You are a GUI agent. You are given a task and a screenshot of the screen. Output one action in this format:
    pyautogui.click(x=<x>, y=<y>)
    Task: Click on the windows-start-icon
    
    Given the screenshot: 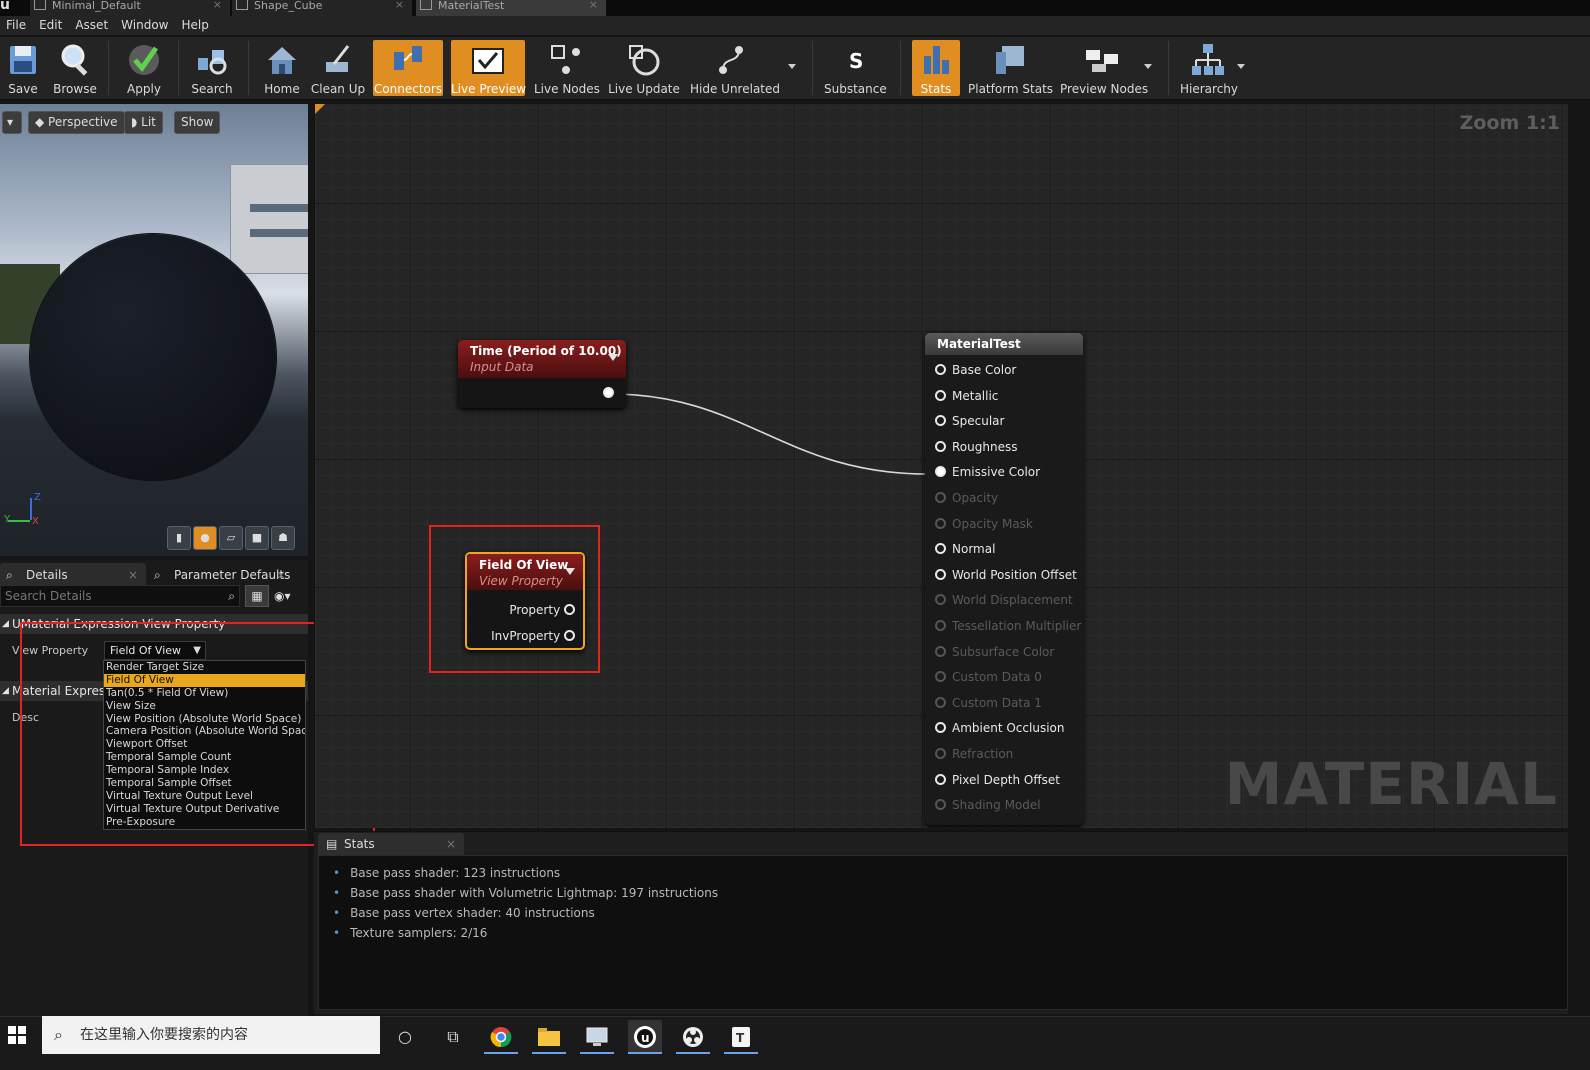 What is the action you would take?
    pyautogui.click(x=17, y=1035)
    